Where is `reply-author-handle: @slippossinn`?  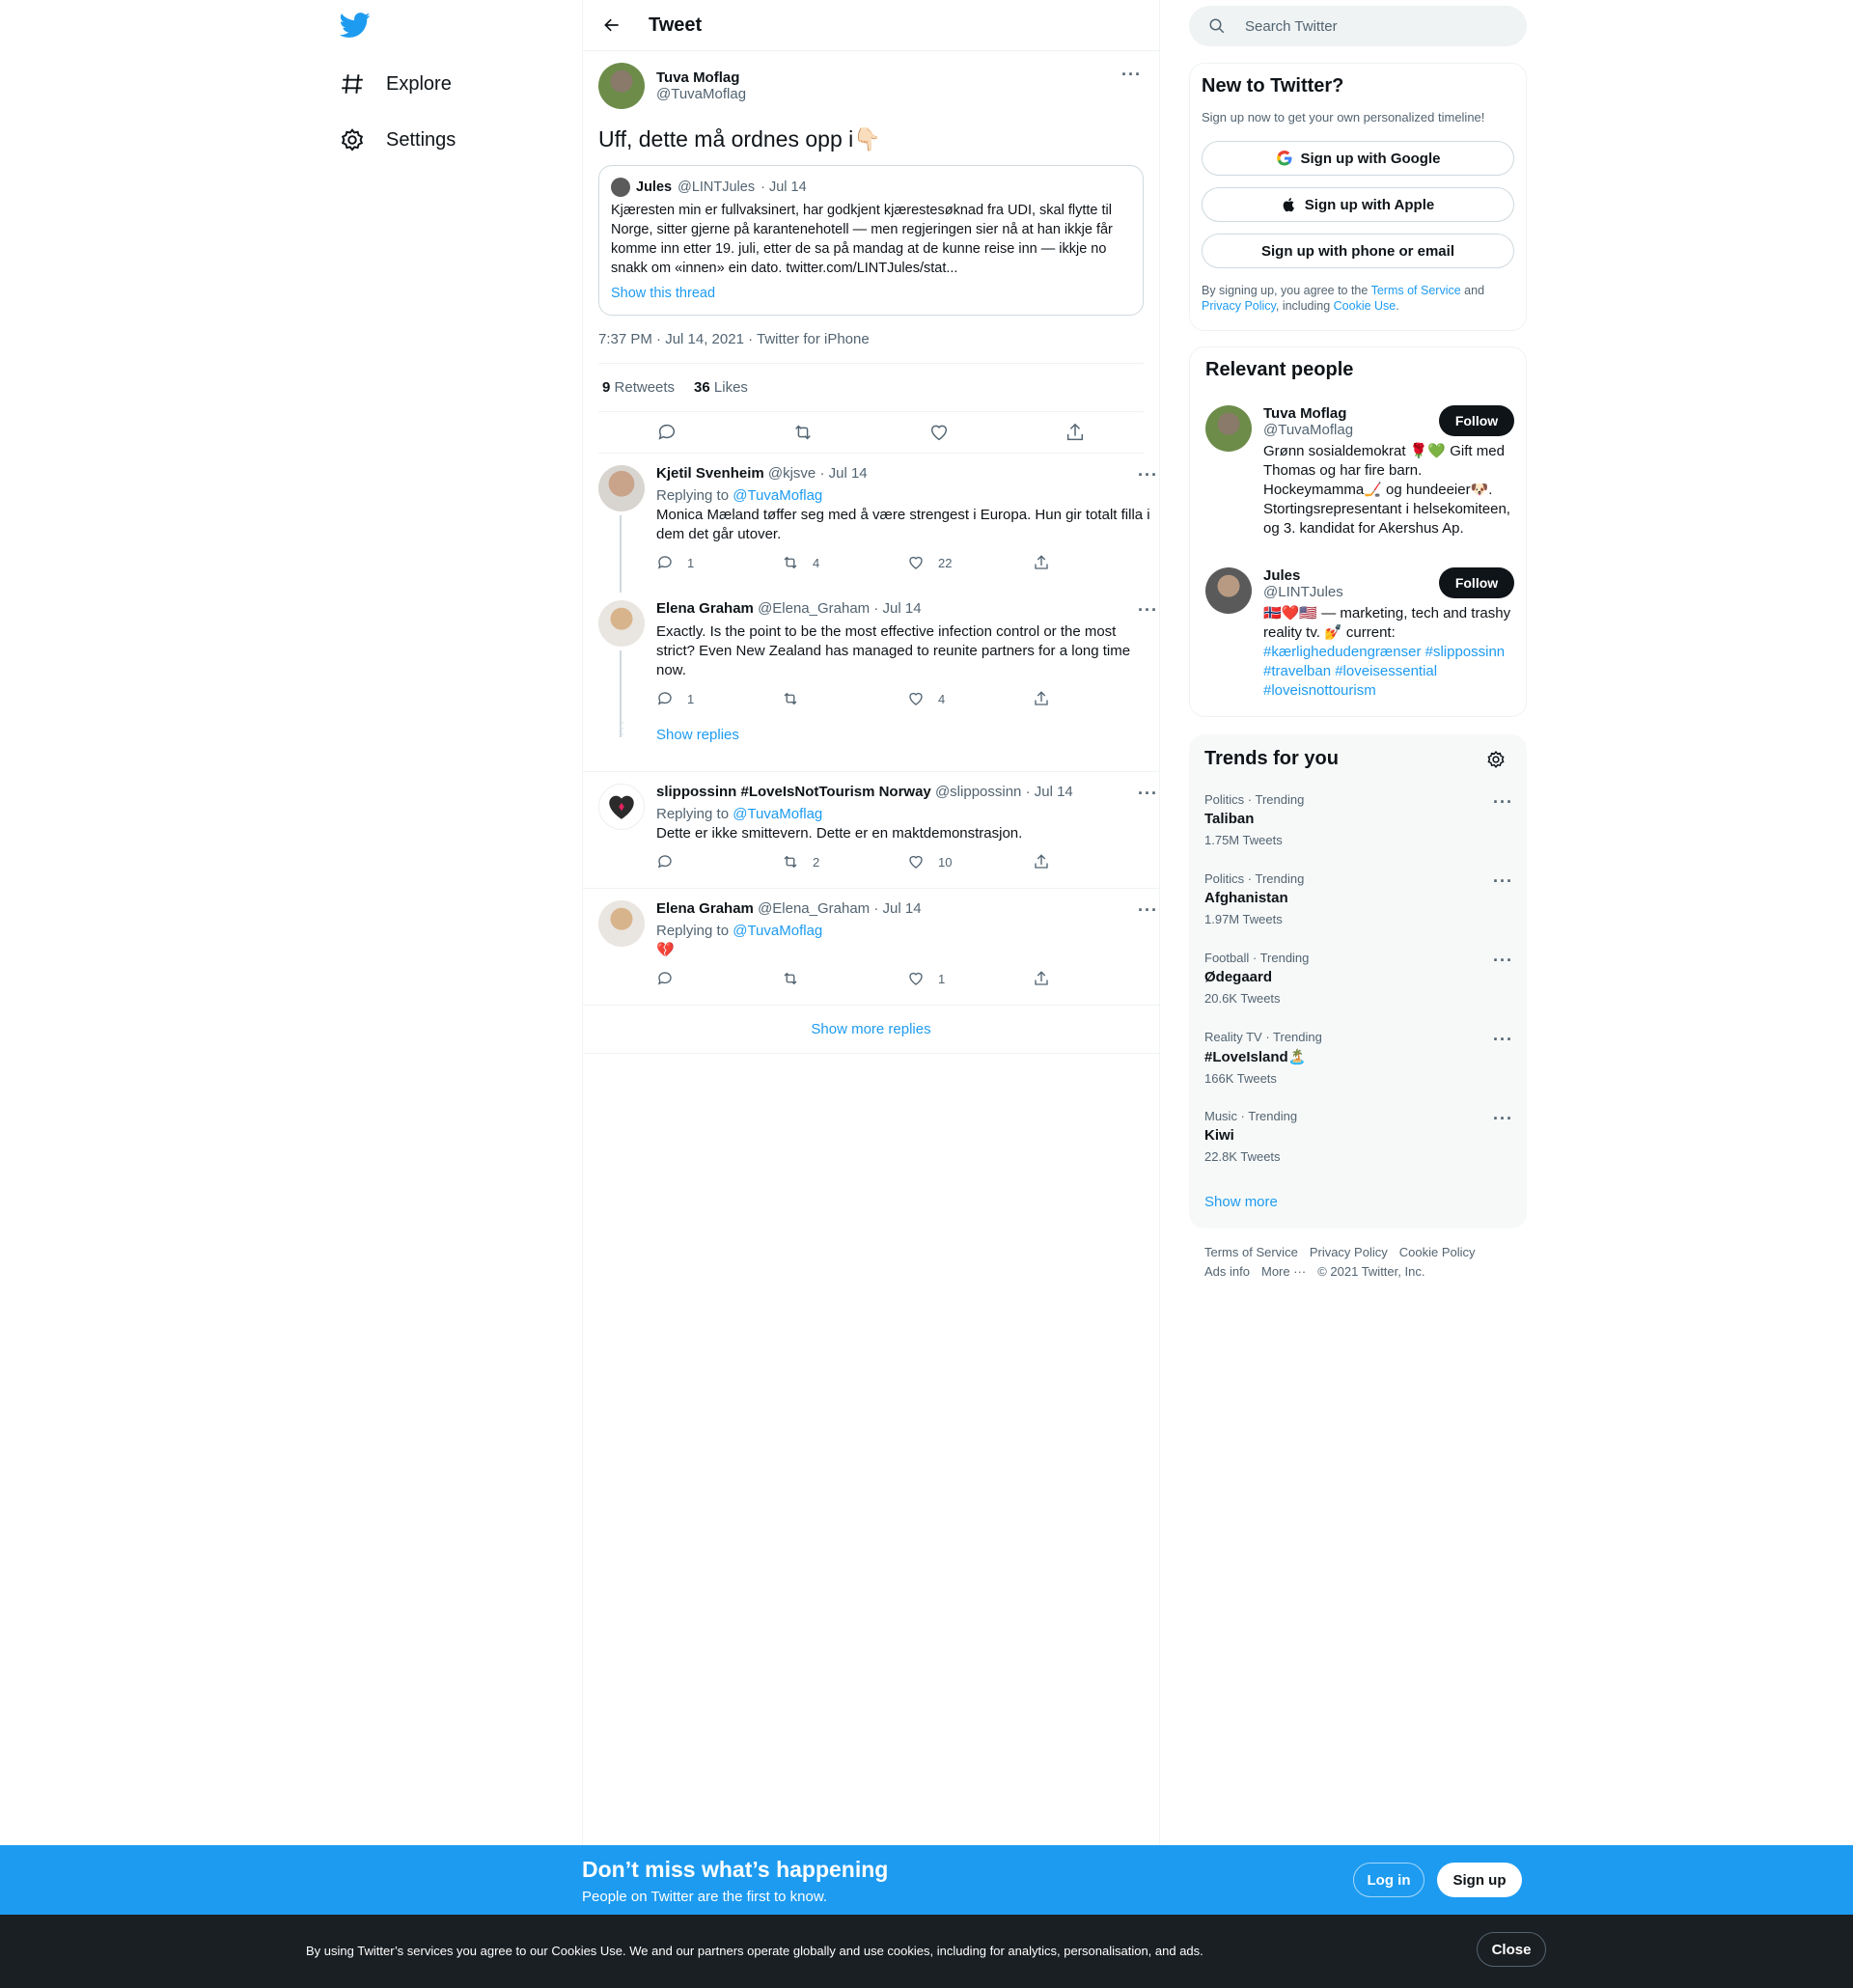
reply-author-handle: @slippossinn is located at coordinates (978, 792).